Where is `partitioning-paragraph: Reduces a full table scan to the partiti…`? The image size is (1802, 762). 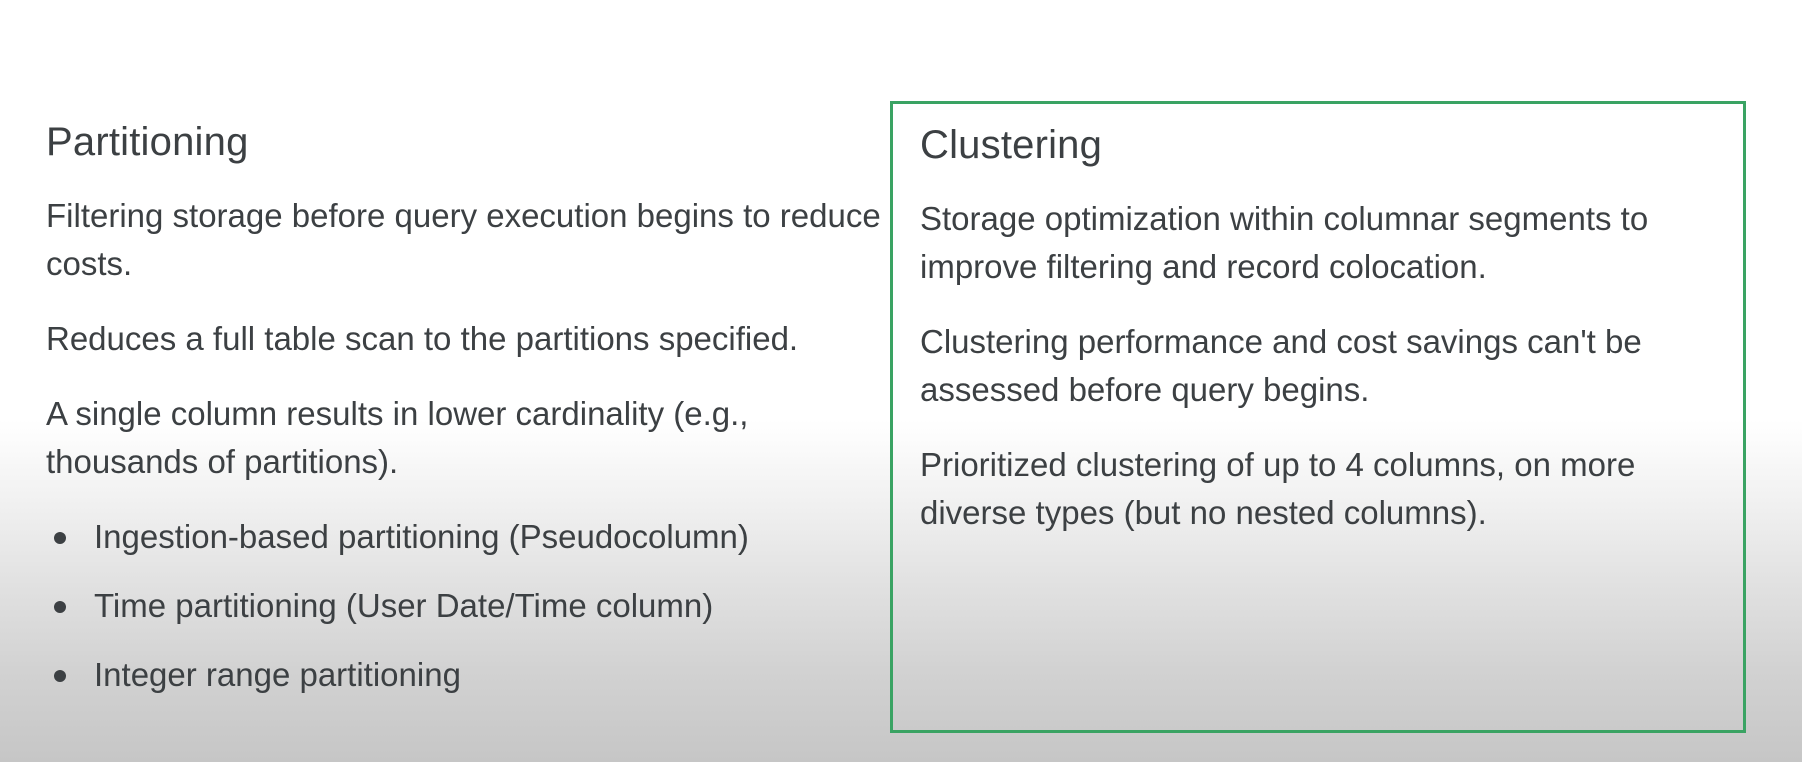 partitioning-paragraph: Reduces a full table scan to the partiti… is located at coordinates (422, 338).